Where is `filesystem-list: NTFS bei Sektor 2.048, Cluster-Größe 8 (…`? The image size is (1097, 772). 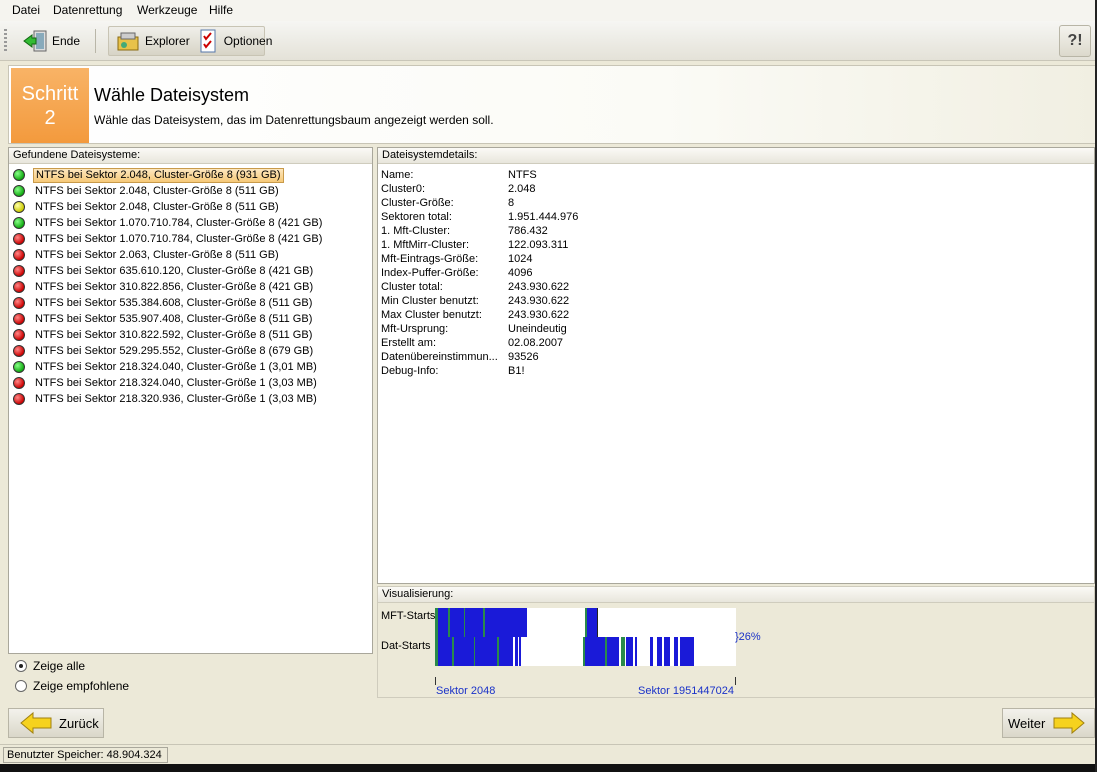 filesystem-list: NTFS bei Sektor 2.048, Cluster-Größe 8 (… is located at coordinates (190, 285).